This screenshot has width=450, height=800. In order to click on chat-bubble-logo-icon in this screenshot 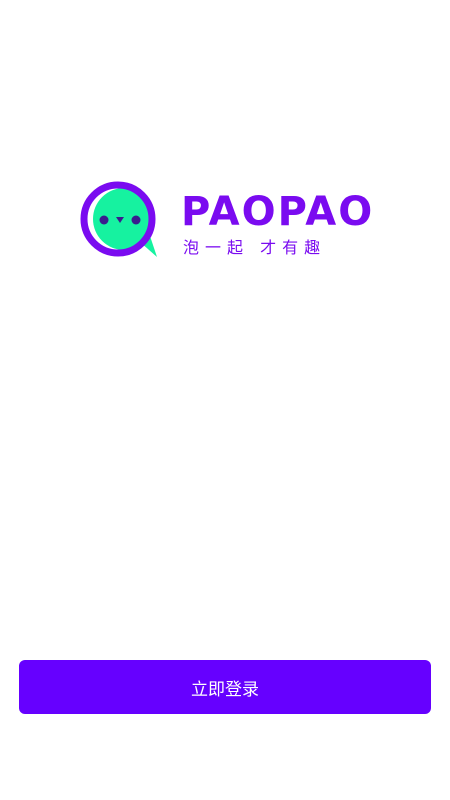, I will do `click(118, 219)`.